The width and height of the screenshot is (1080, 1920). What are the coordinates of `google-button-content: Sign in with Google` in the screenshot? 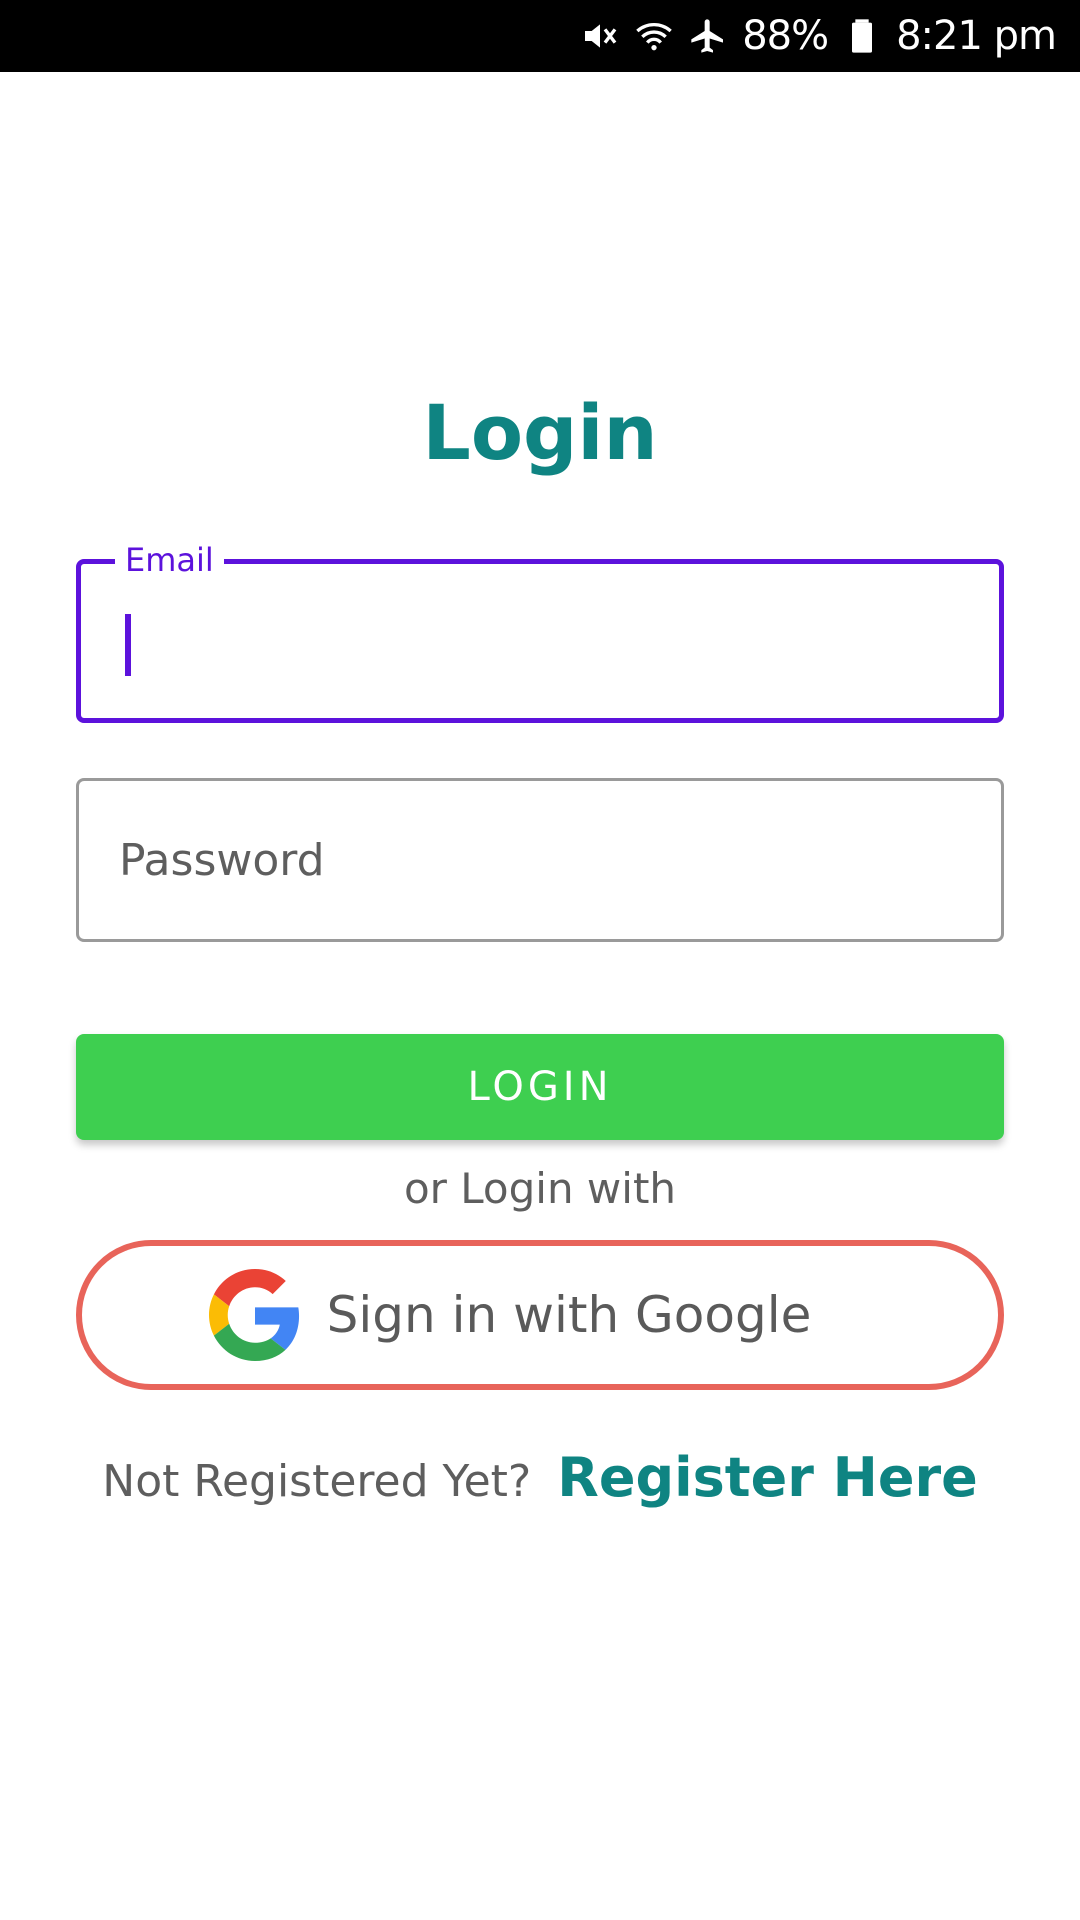 It's located at (510, 1315).